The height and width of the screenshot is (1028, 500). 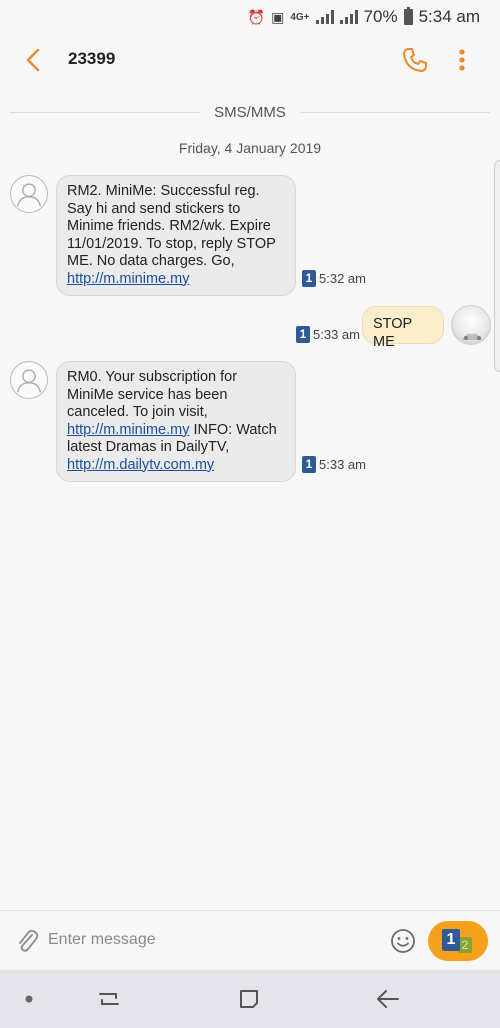 I want to click on emoji-icon, so click(x=403, y=941).